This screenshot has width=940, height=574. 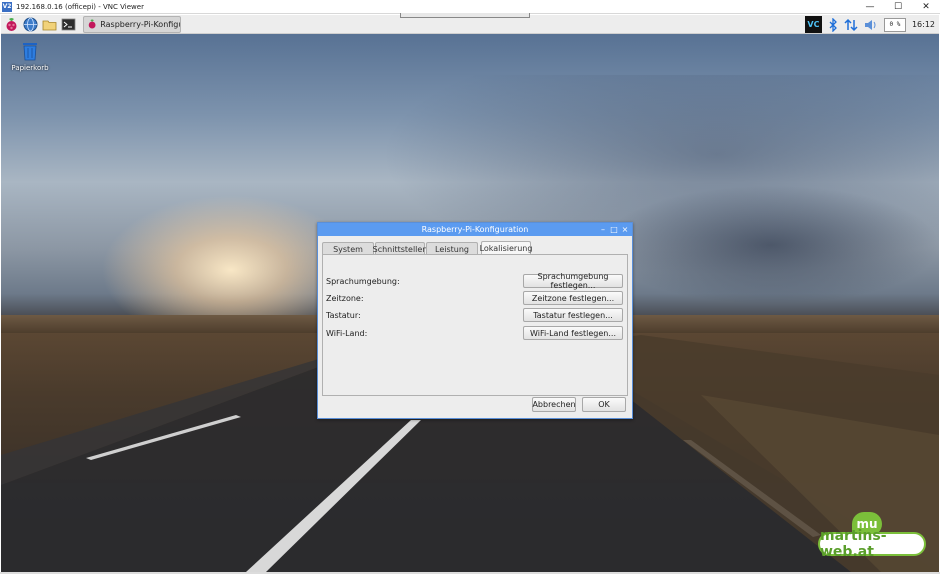 What do you see at coordinates (625, 230) in the screenshot?
I see `dialog-close-button: ×` at bounding box center [625, 230].